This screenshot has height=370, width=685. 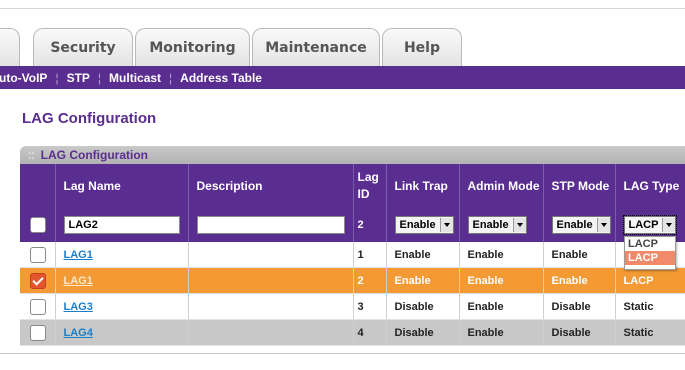 I want to click on link-trap-select: Enable, so click(x=424, y=225).